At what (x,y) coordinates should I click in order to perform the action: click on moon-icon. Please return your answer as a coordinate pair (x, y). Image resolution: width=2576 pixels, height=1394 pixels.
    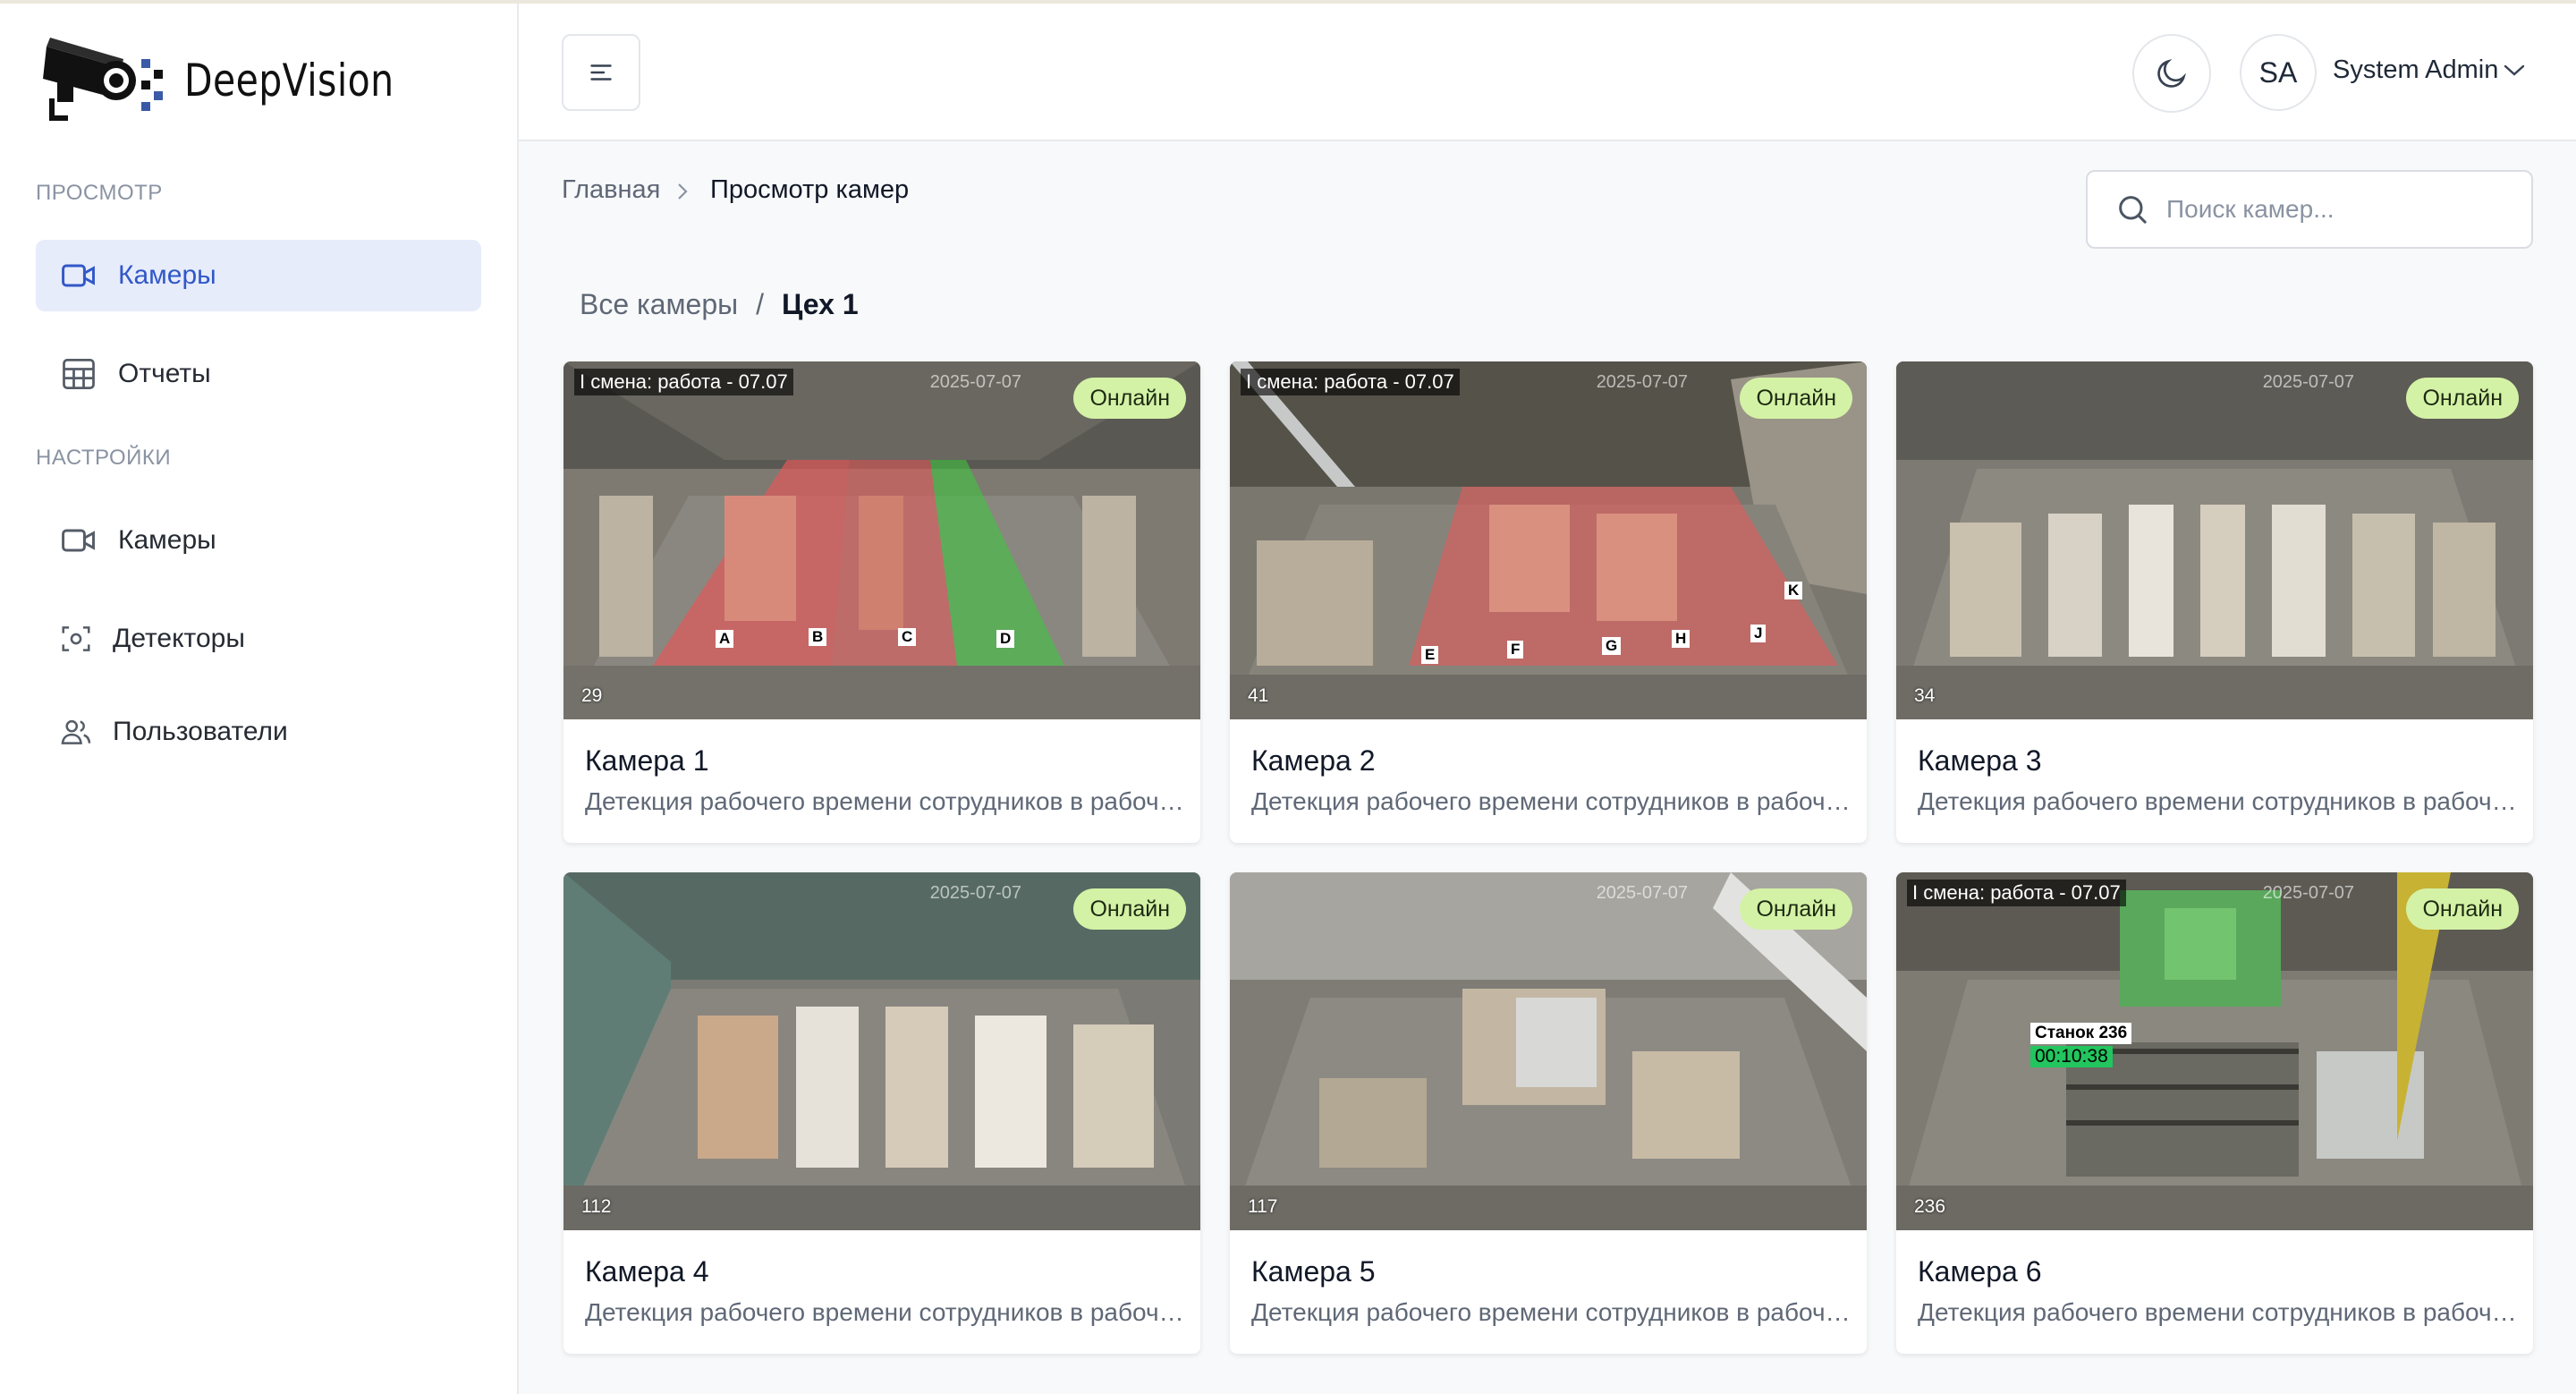
    Looking at the image, I should click on (2172, 73).